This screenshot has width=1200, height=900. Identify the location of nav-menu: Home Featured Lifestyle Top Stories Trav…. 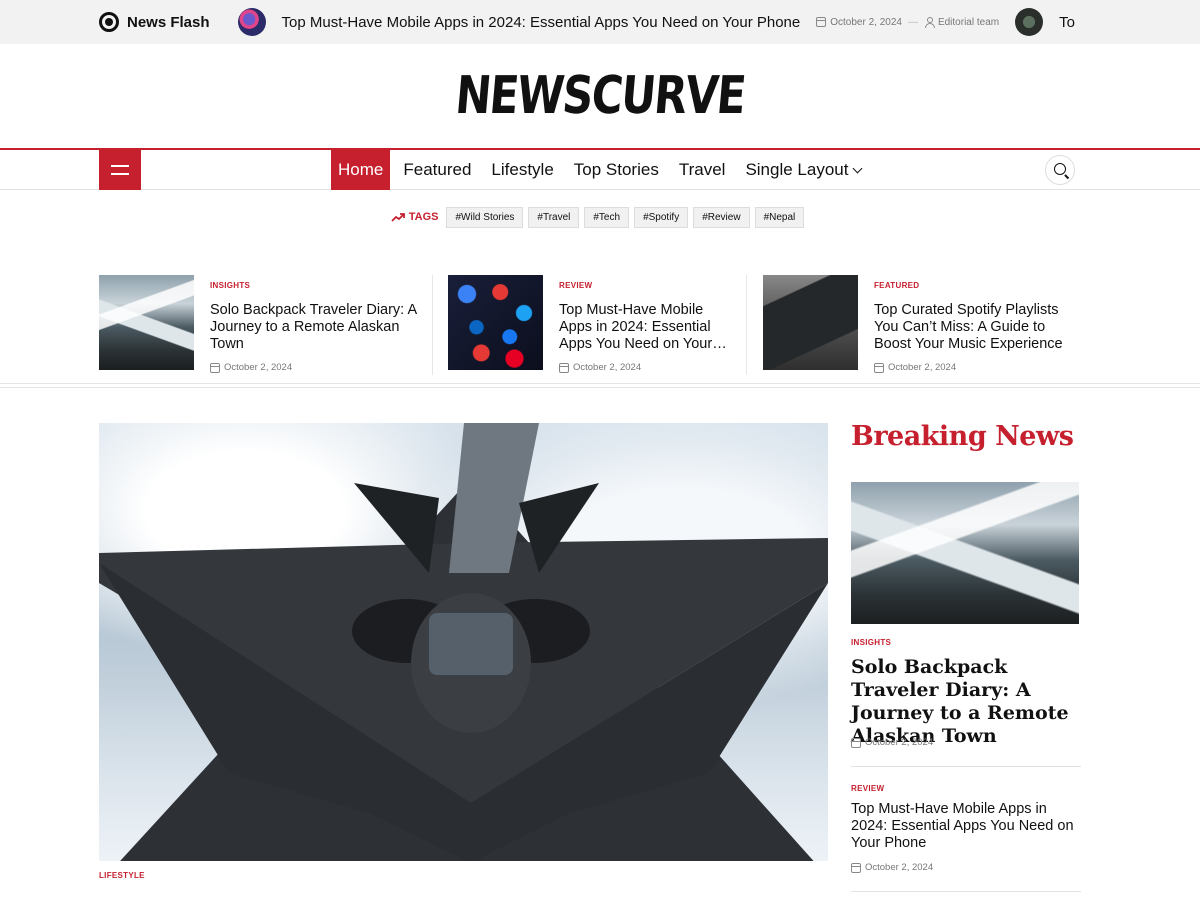
(602, 170).